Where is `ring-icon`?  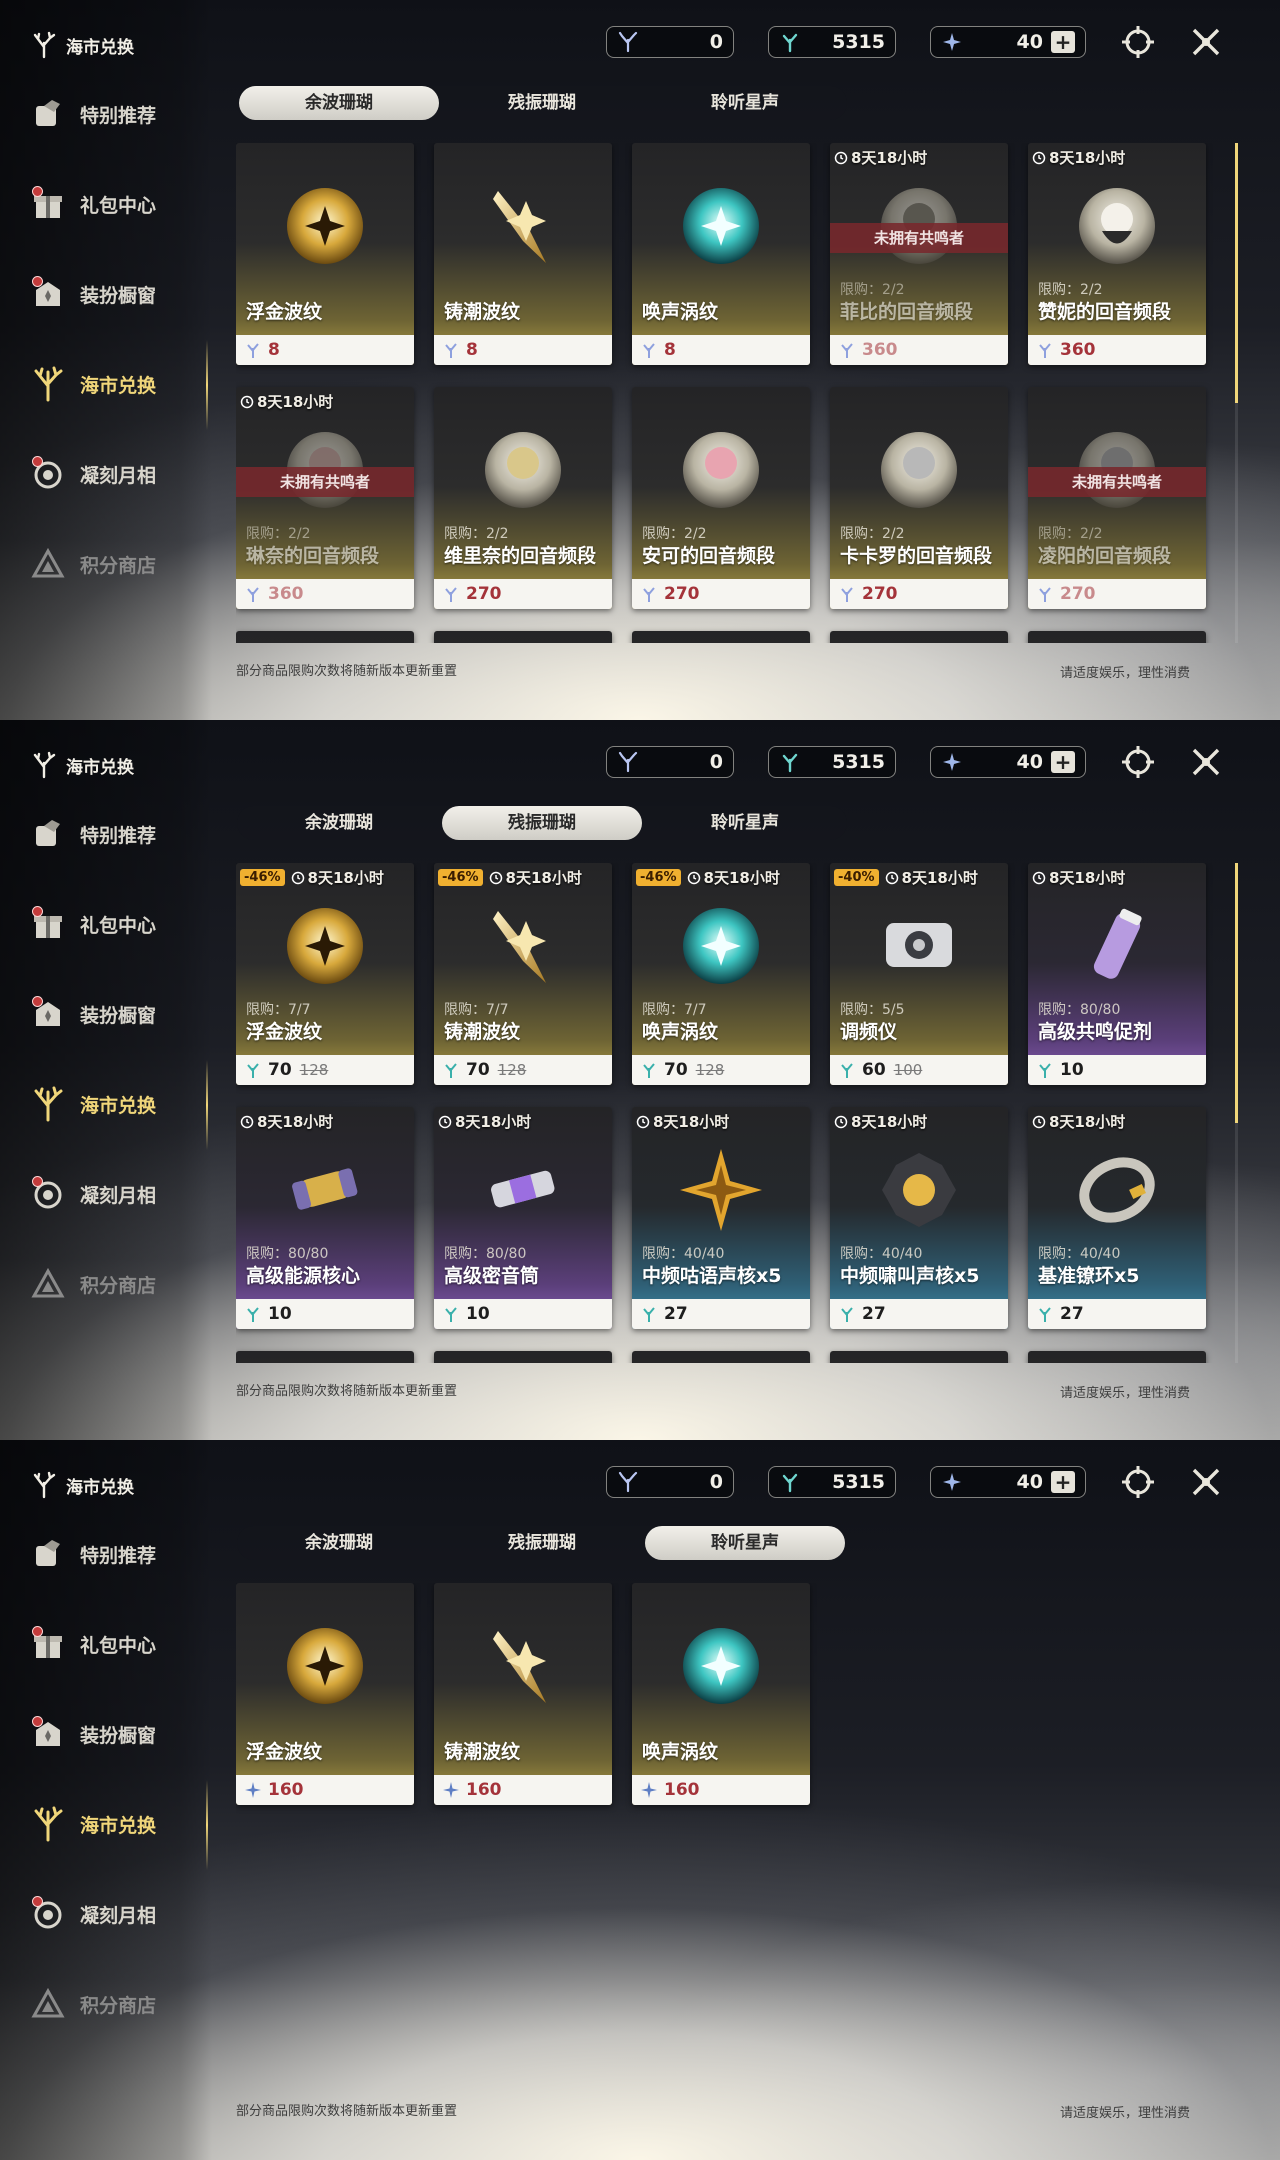 ring-icon is located at coordinates (1117, 1190).